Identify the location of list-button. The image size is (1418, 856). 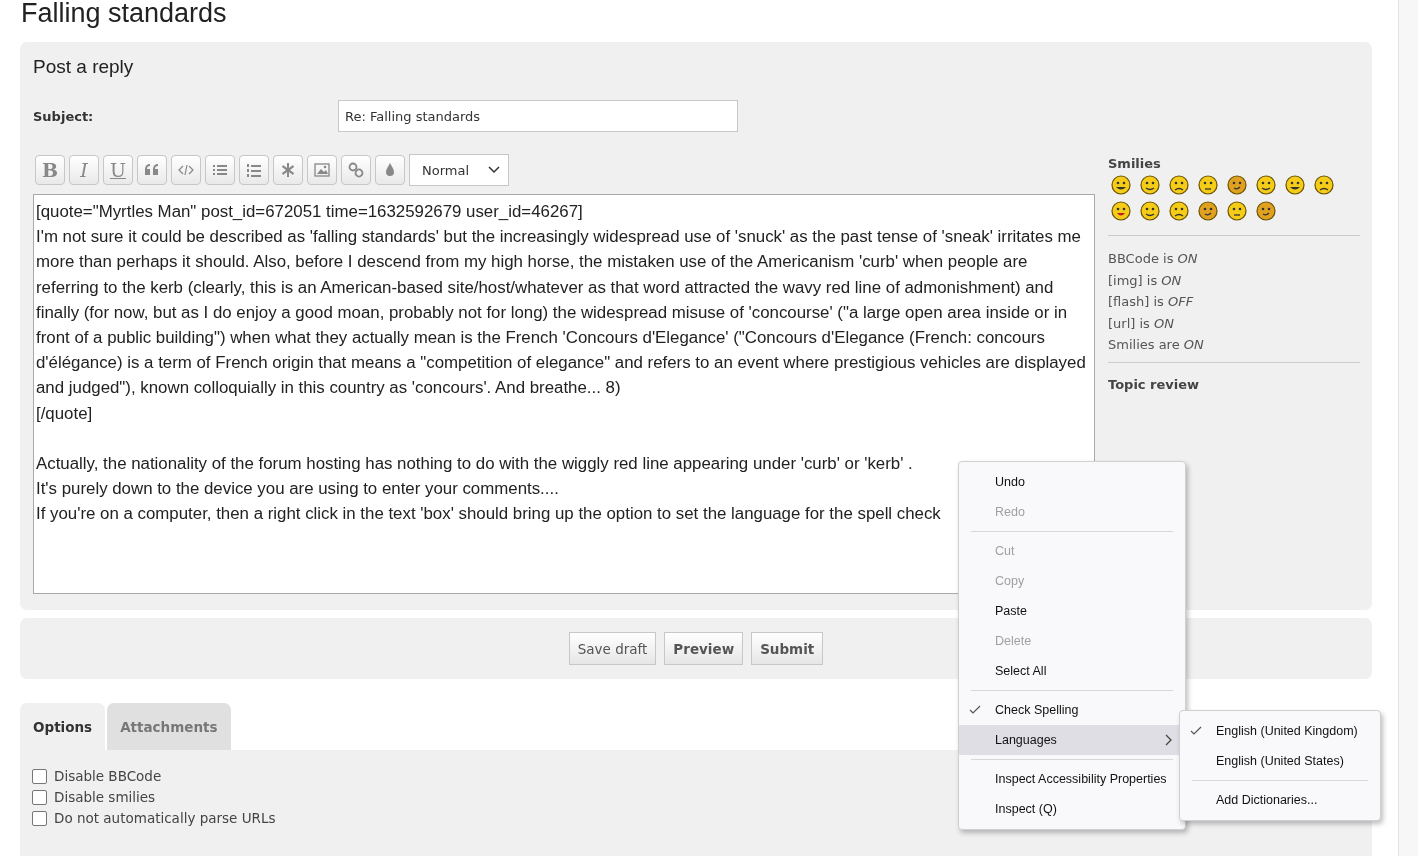
(220, 170).